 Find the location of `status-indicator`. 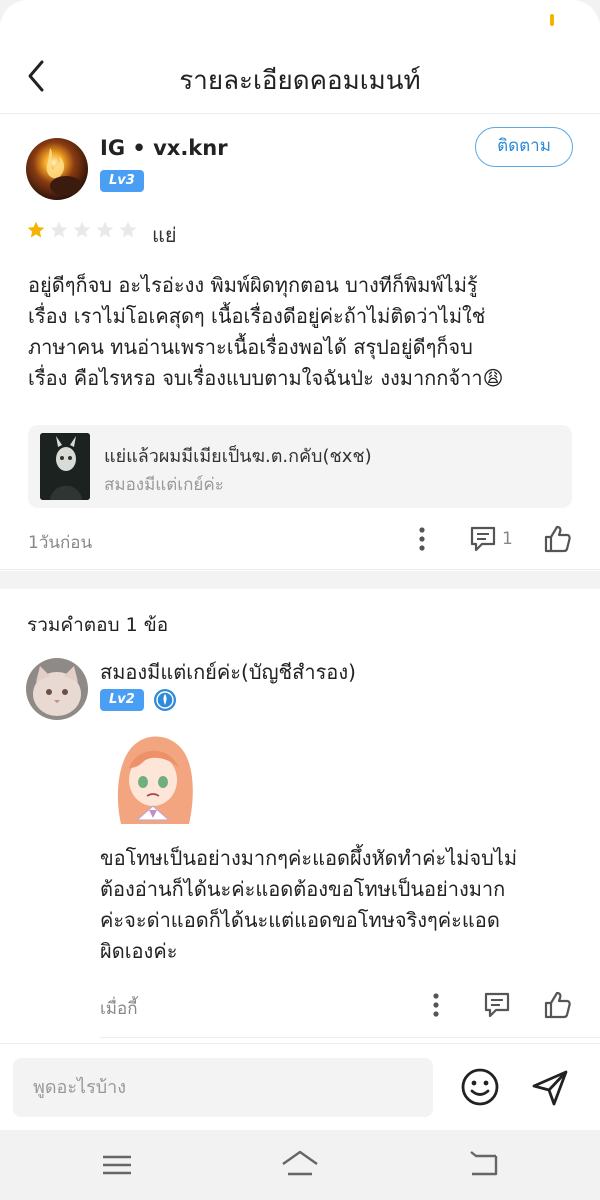

status-indicator is located at coordinates (552, 20).